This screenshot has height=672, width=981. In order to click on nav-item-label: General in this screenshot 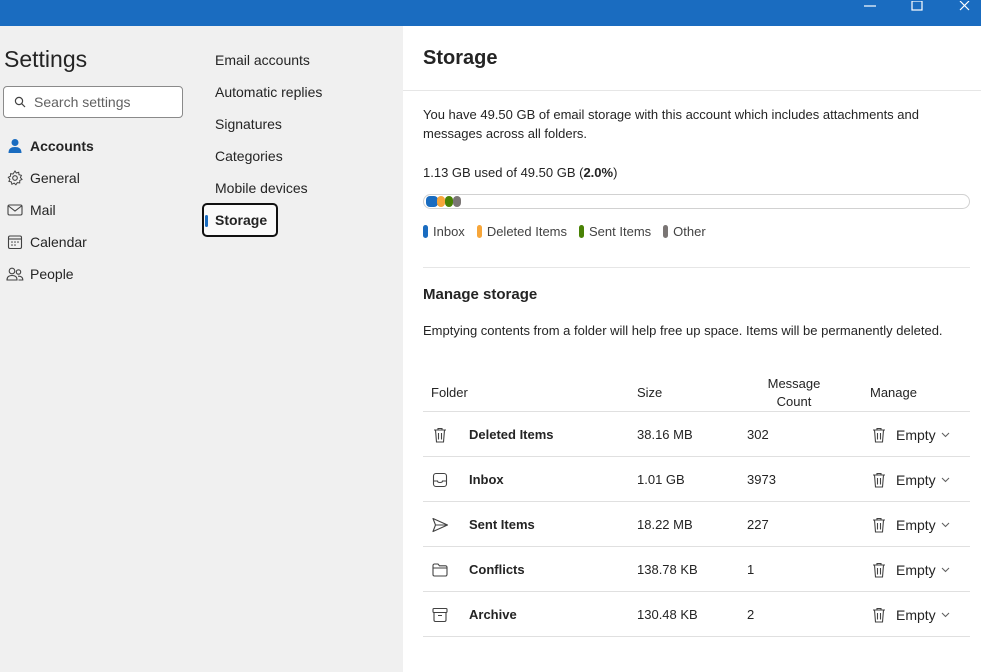, I will do `click(55, 178)`.